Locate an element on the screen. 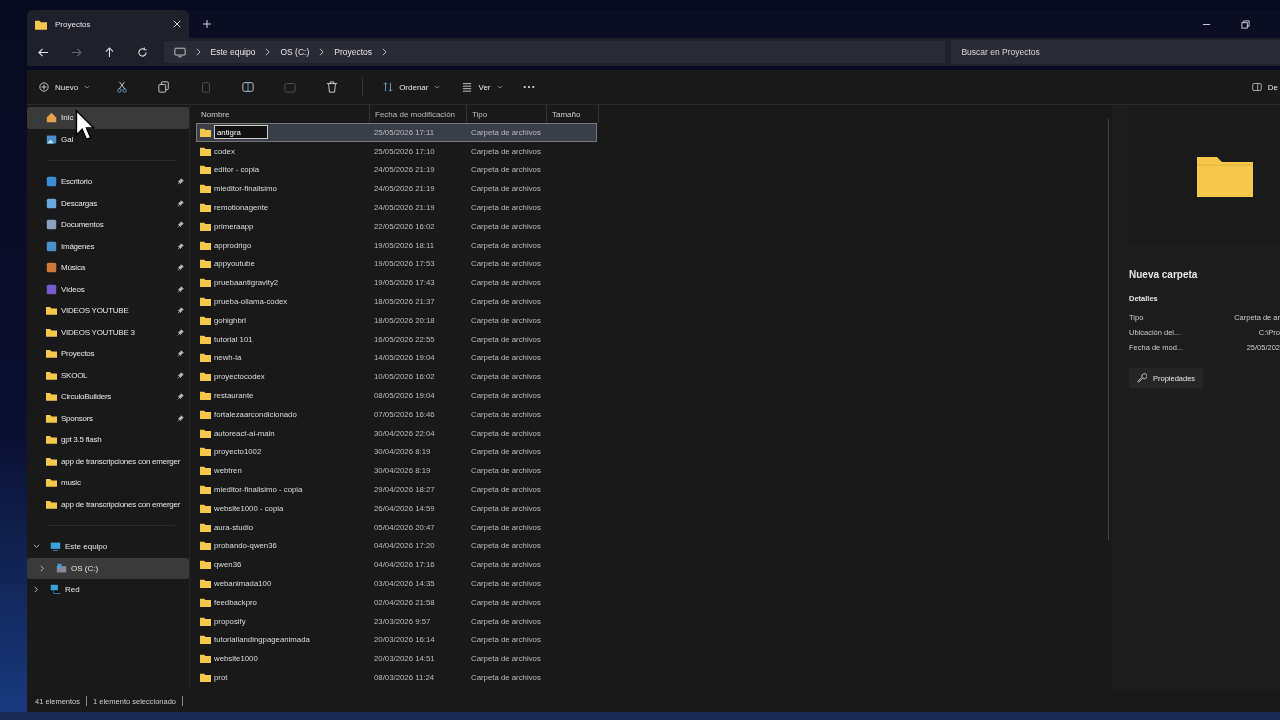 The height and width of the screenshot is (720, 1280). tree-item: Este equipo is located at coordinates (108, 547).